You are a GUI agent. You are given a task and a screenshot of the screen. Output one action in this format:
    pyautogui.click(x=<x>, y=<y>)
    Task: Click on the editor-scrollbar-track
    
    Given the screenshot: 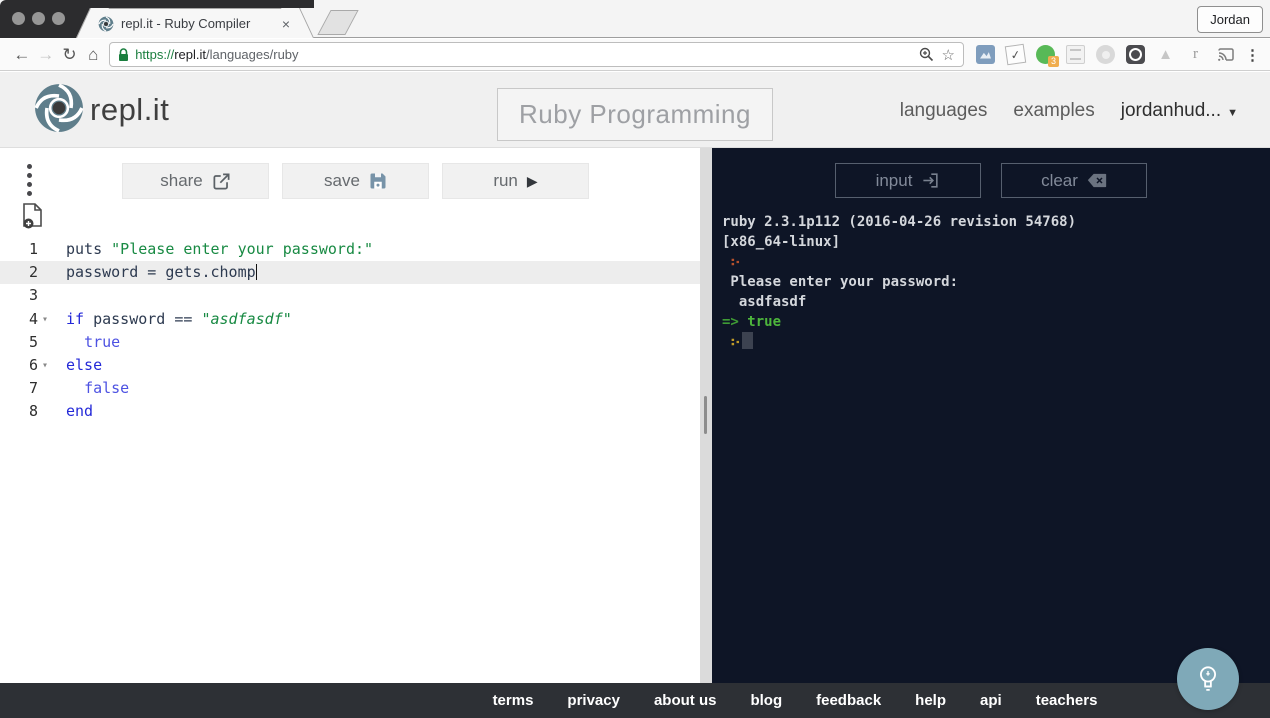 What is the action you would take?
    pyautogui.click(x=706, y=415)
    